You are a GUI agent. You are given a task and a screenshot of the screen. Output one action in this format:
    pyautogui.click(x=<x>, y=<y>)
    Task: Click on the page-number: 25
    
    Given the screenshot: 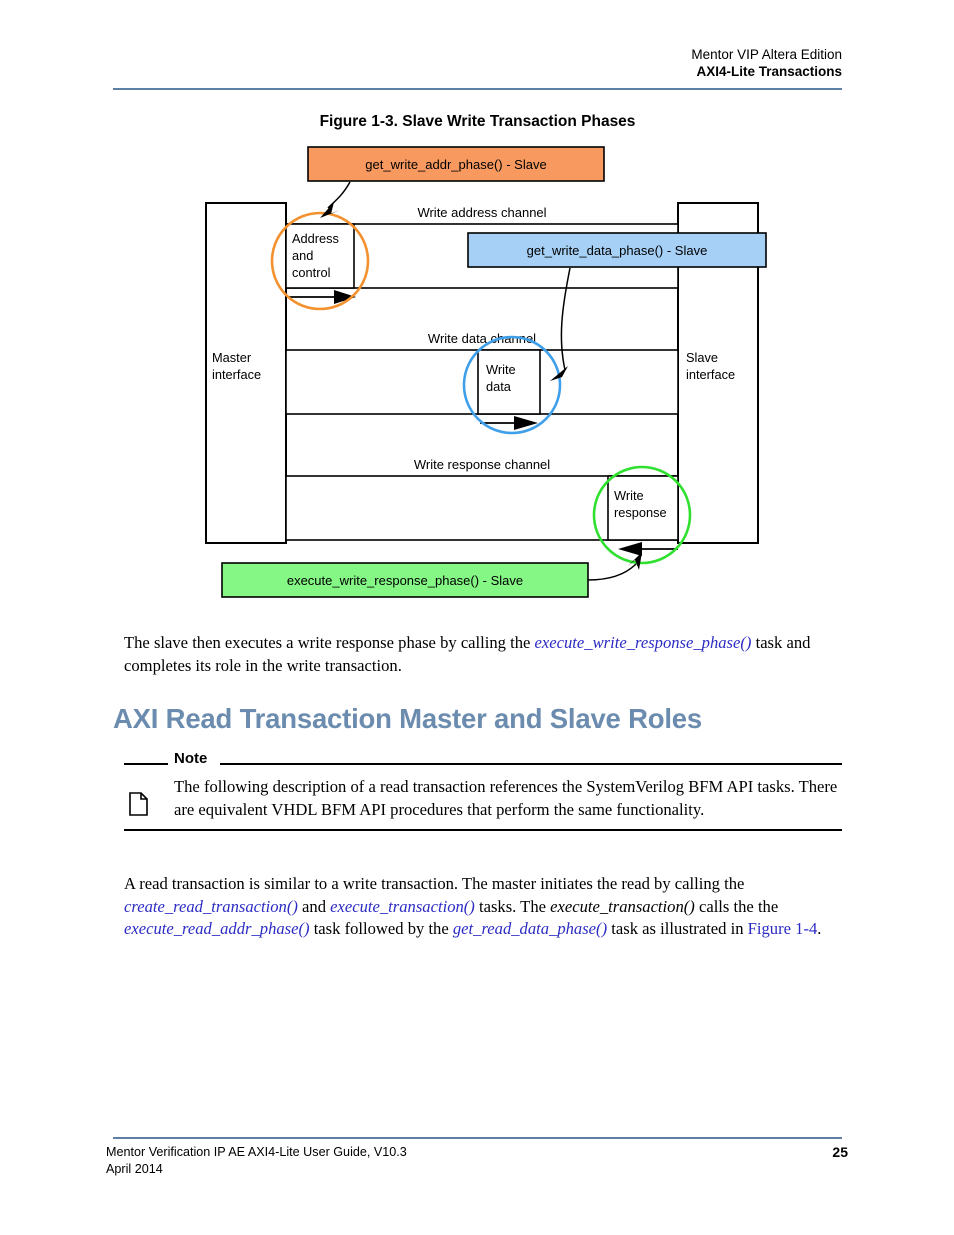 What is the action you would take?
    pyautogui.click(x=840, y=1152)
    